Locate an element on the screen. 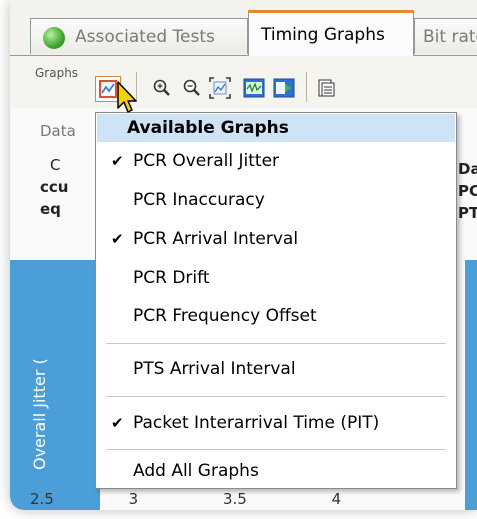 This screenshot has width=477, height=519. fit-view-button is located at coordinates (220, 88).